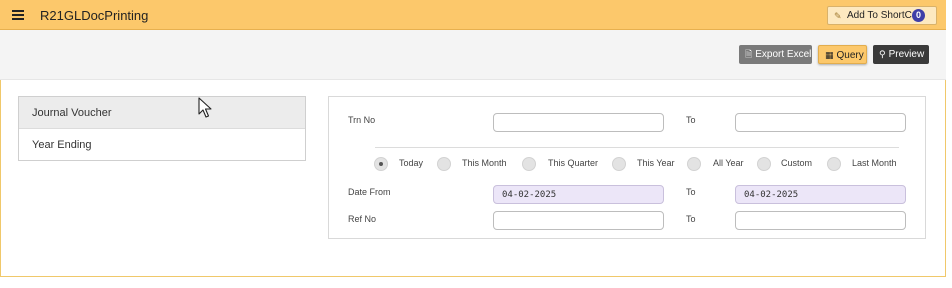  Describe the element at coordinates (918, 15) in the screenshot. I see `shortcut-count-badge: 0` at that location.